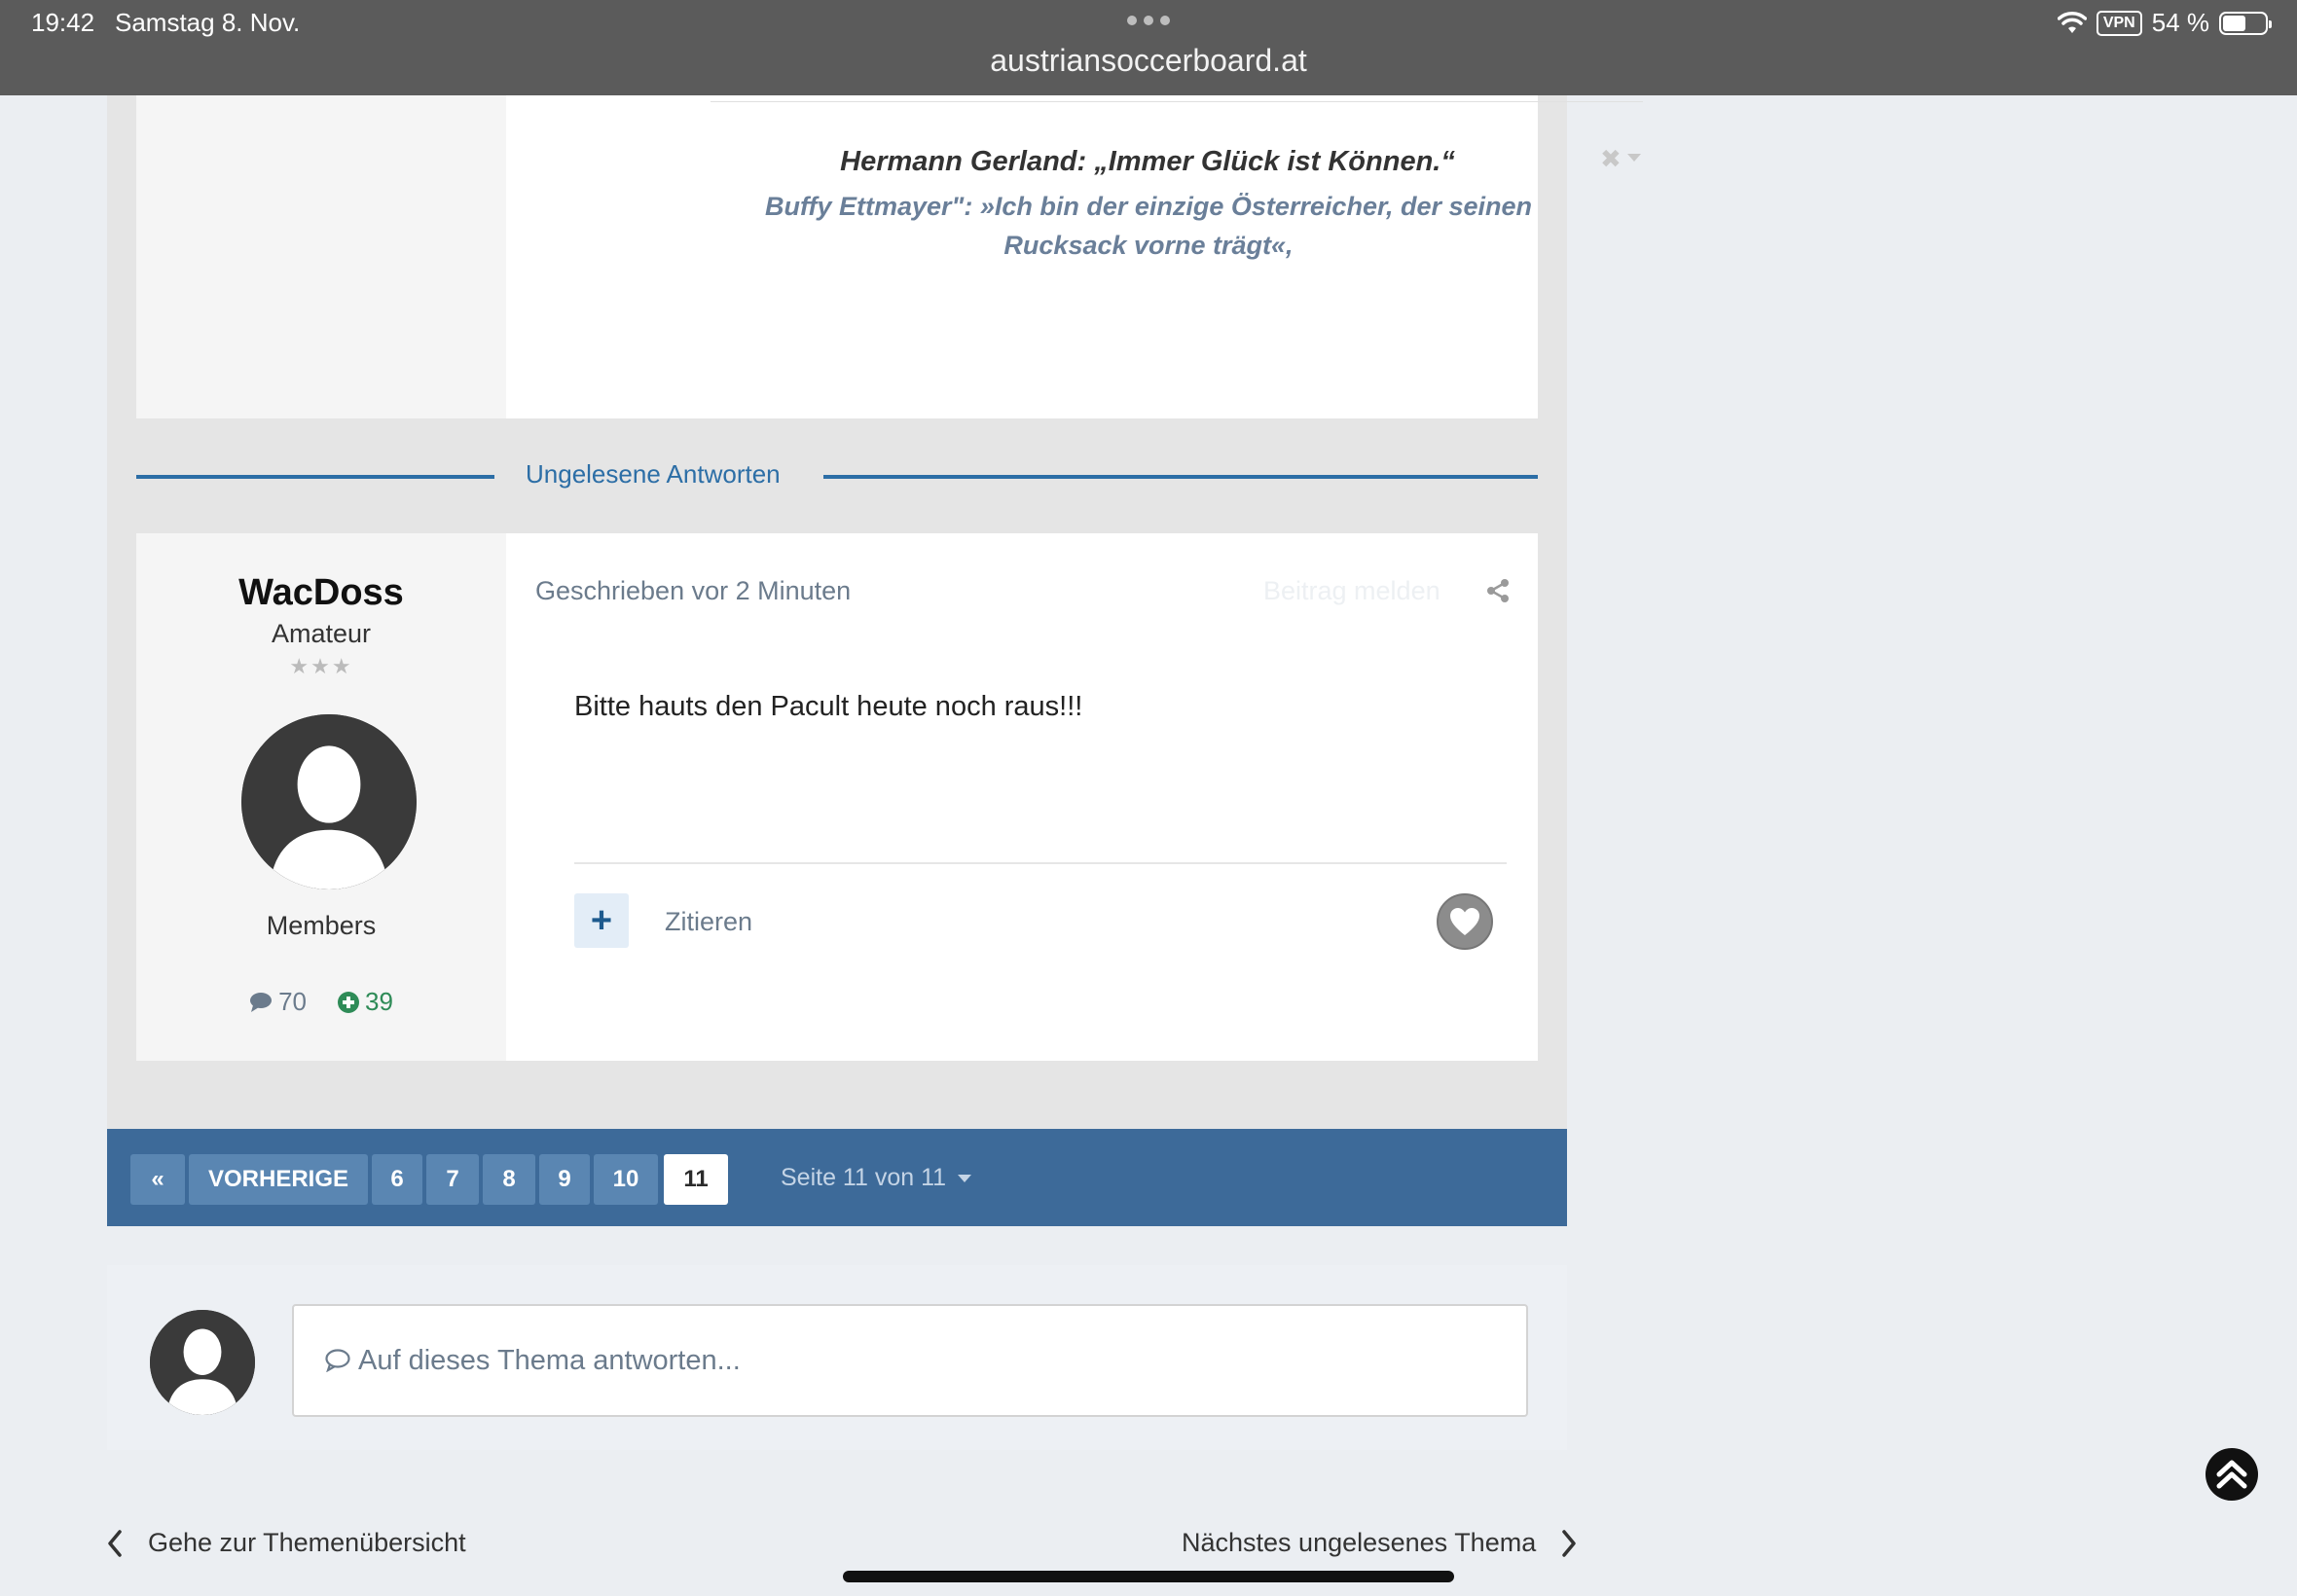  What do you see at coordinates (1177, 101) in the screenshot?
I see `signature-divider` at bounding box center [1177, 101].